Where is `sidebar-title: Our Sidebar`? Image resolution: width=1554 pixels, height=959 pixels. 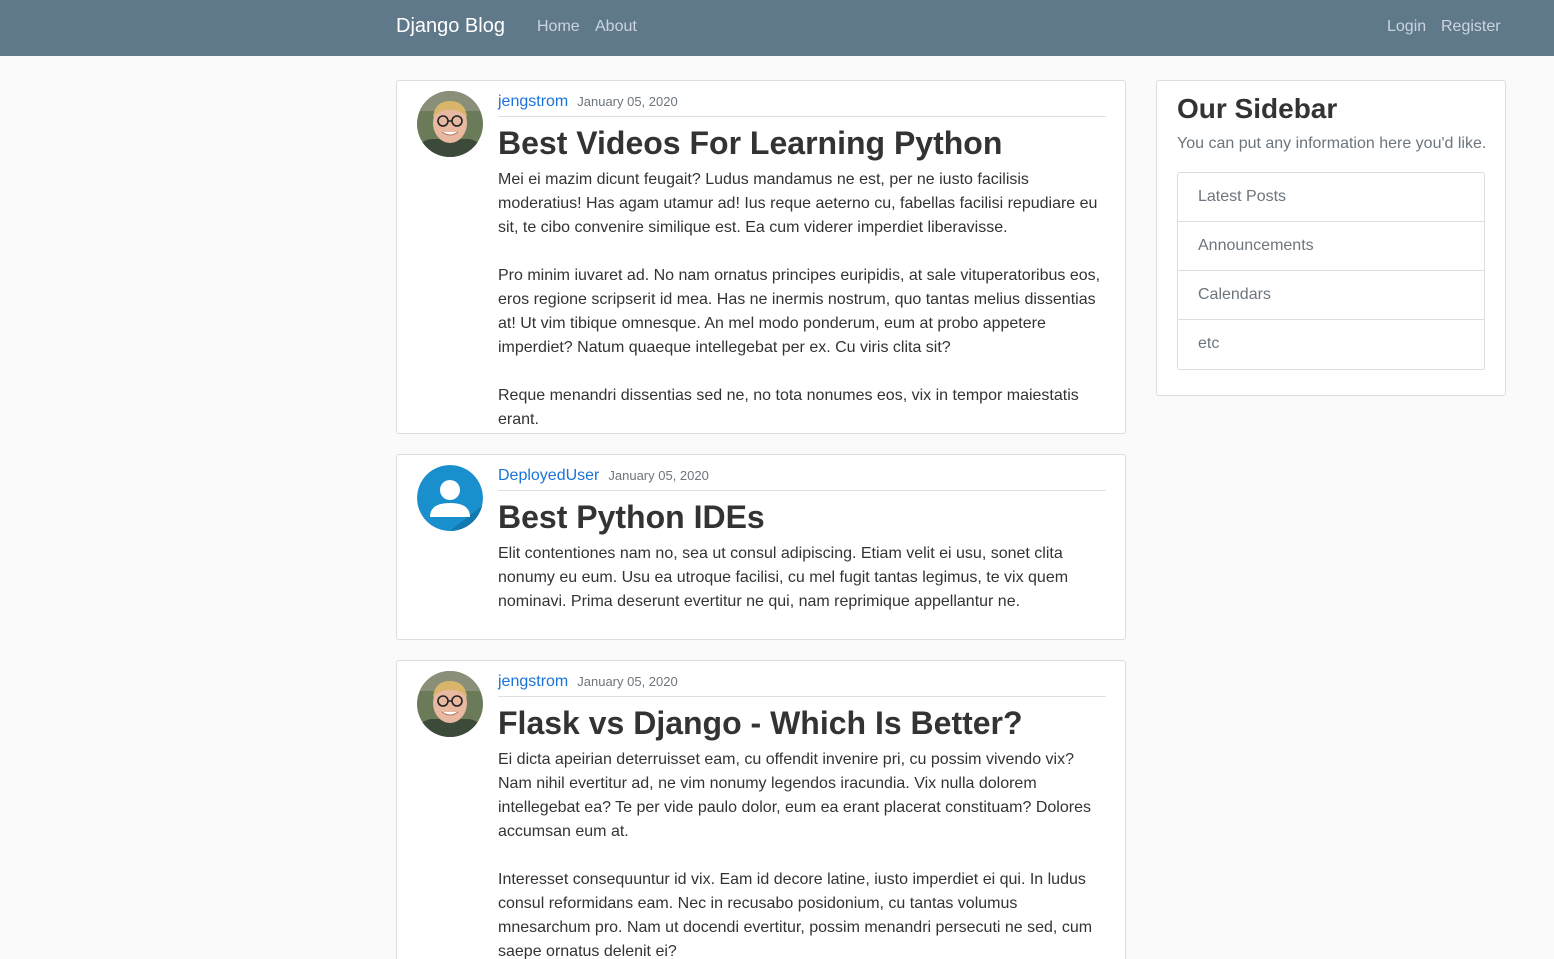
sidebar-title: Our Sidebar is located at coordinates (1257, 108).